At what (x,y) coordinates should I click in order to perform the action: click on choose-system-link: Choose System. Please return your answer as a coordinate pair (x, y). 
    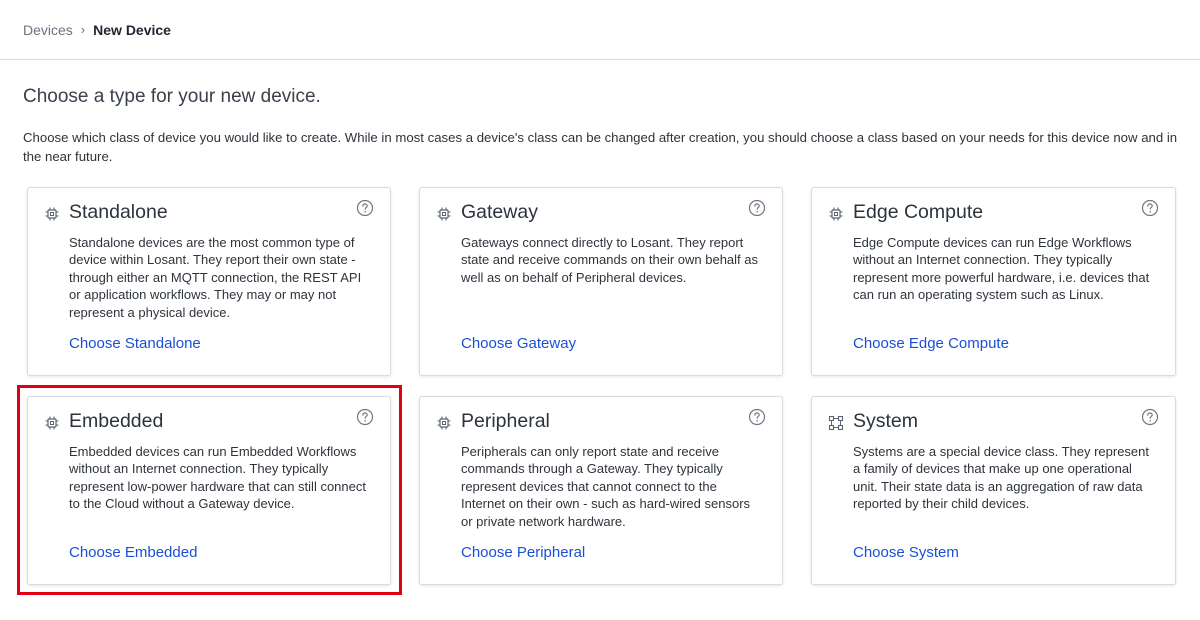
    Looking at the image, I should click on (906, 552).